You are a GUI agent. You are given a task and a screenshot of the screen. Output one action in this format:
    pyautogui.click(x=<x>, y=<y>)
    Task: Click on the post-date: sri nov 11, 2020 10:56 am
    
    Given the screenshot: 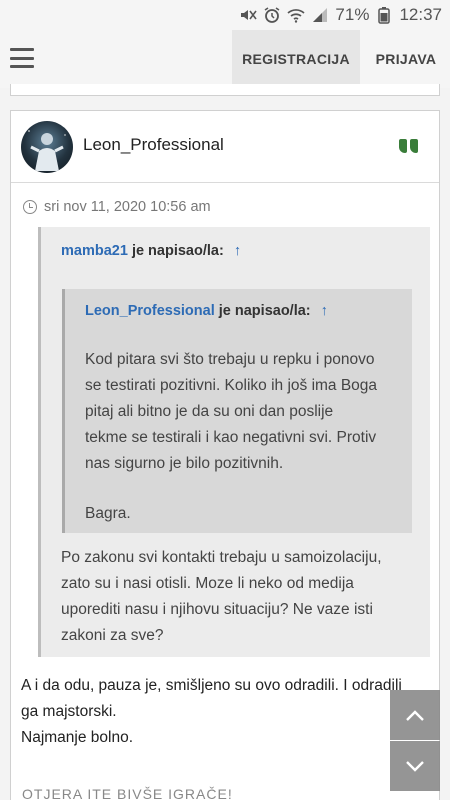 What is the action you would take?
    pyautogui.click(x=117, y=207)
    